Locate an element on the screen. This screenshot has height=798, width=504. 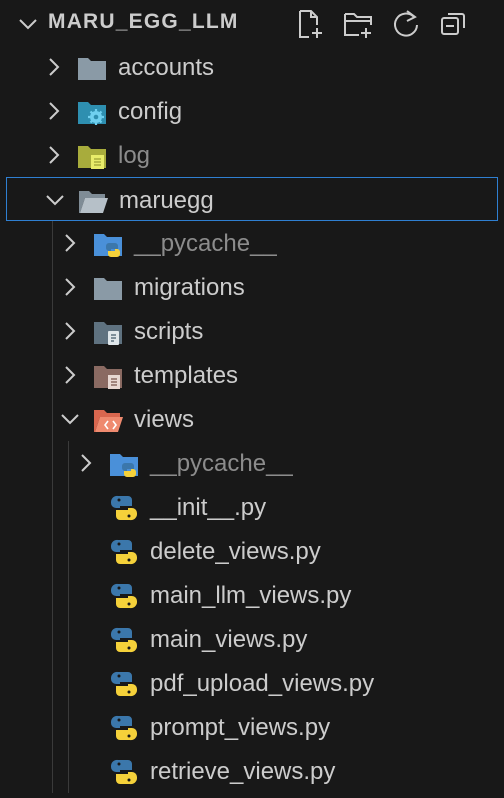
tree-folder-maruegg: maruegg is located at coordinates (252, 199).